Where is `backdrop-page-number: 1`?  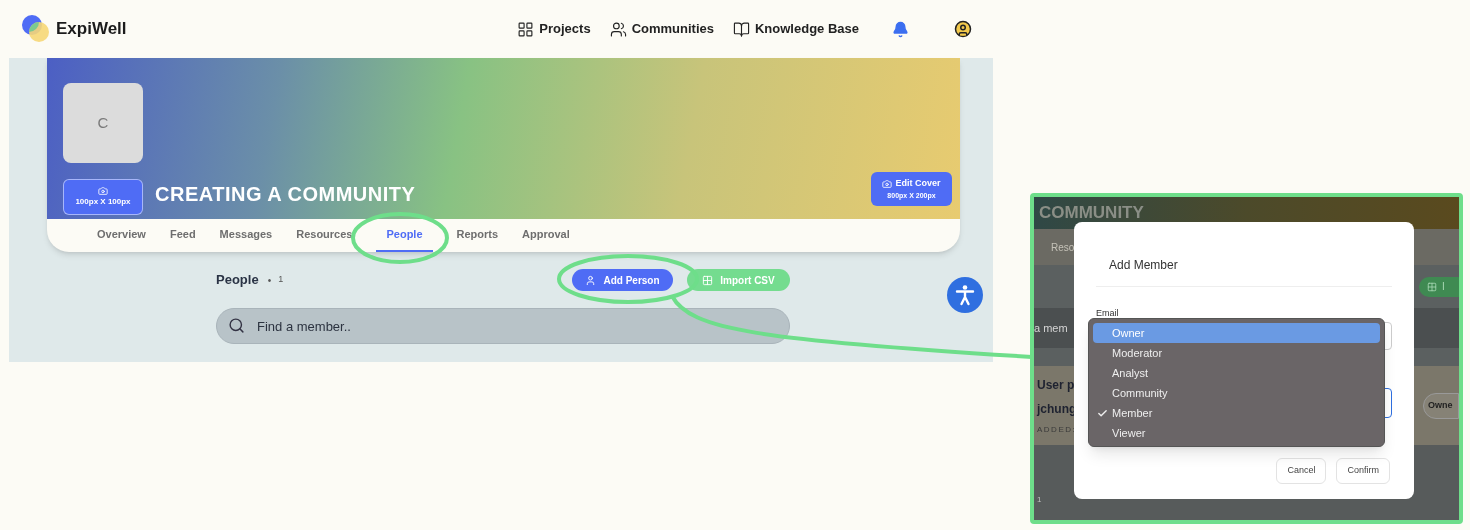 backdrop-page-number: 1 is located at coordinates (1039, 500).